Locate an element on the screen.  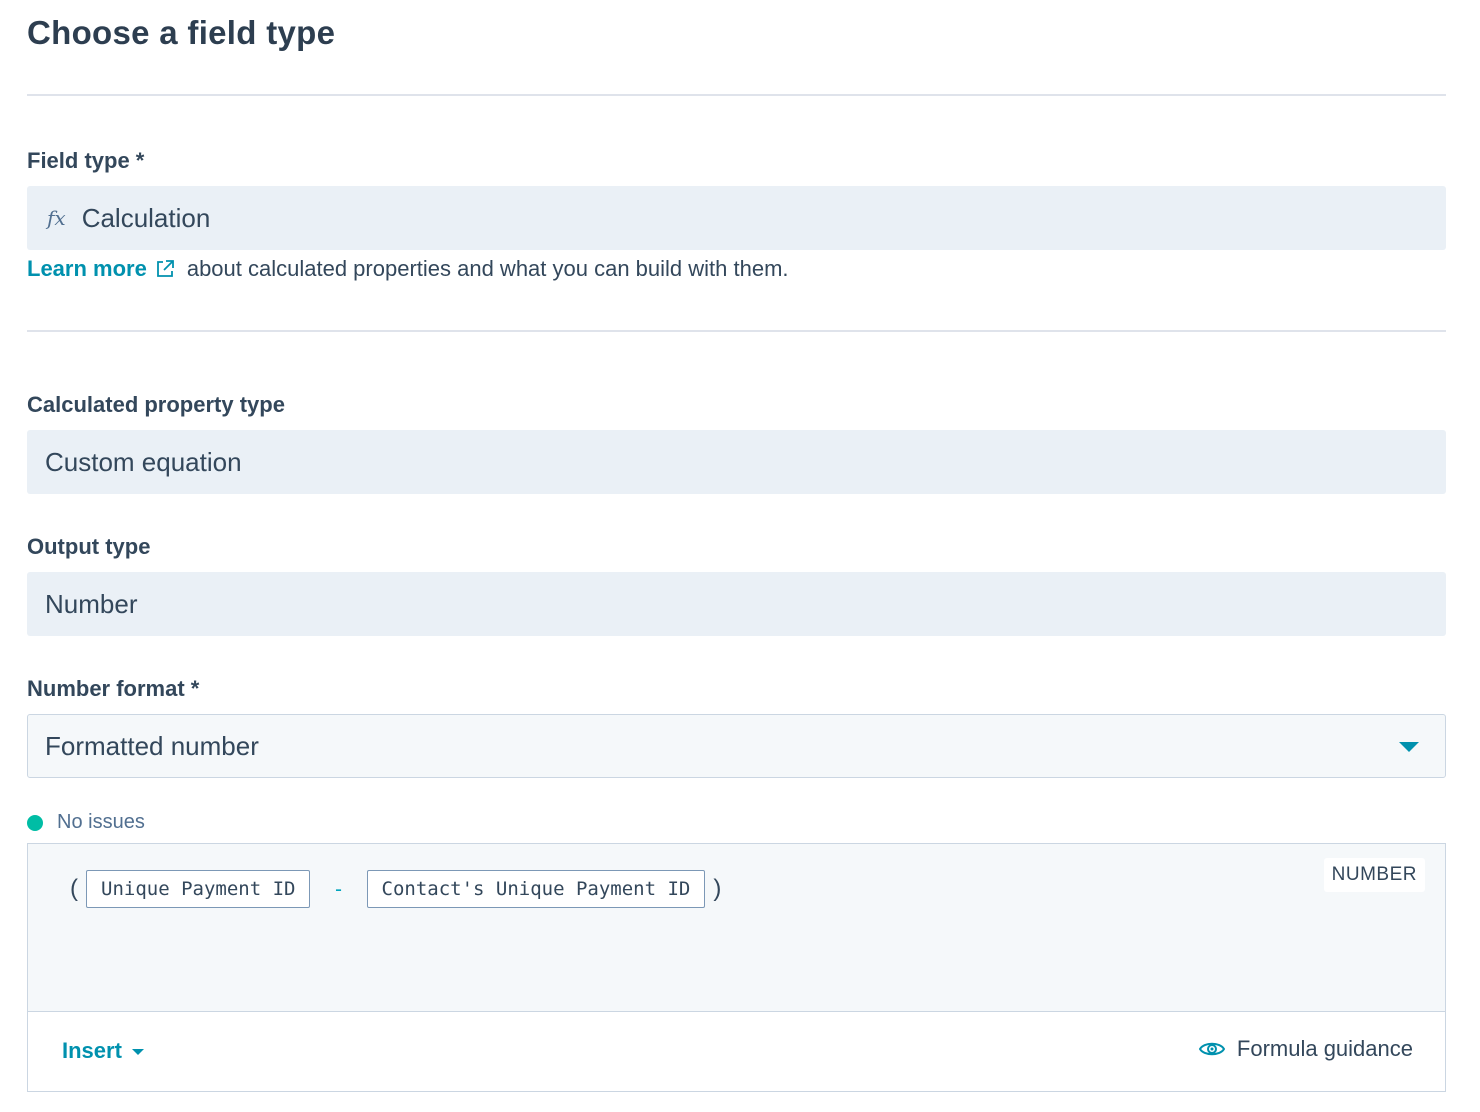
number-format-label: Number format * is located at coordinates (113, 688).